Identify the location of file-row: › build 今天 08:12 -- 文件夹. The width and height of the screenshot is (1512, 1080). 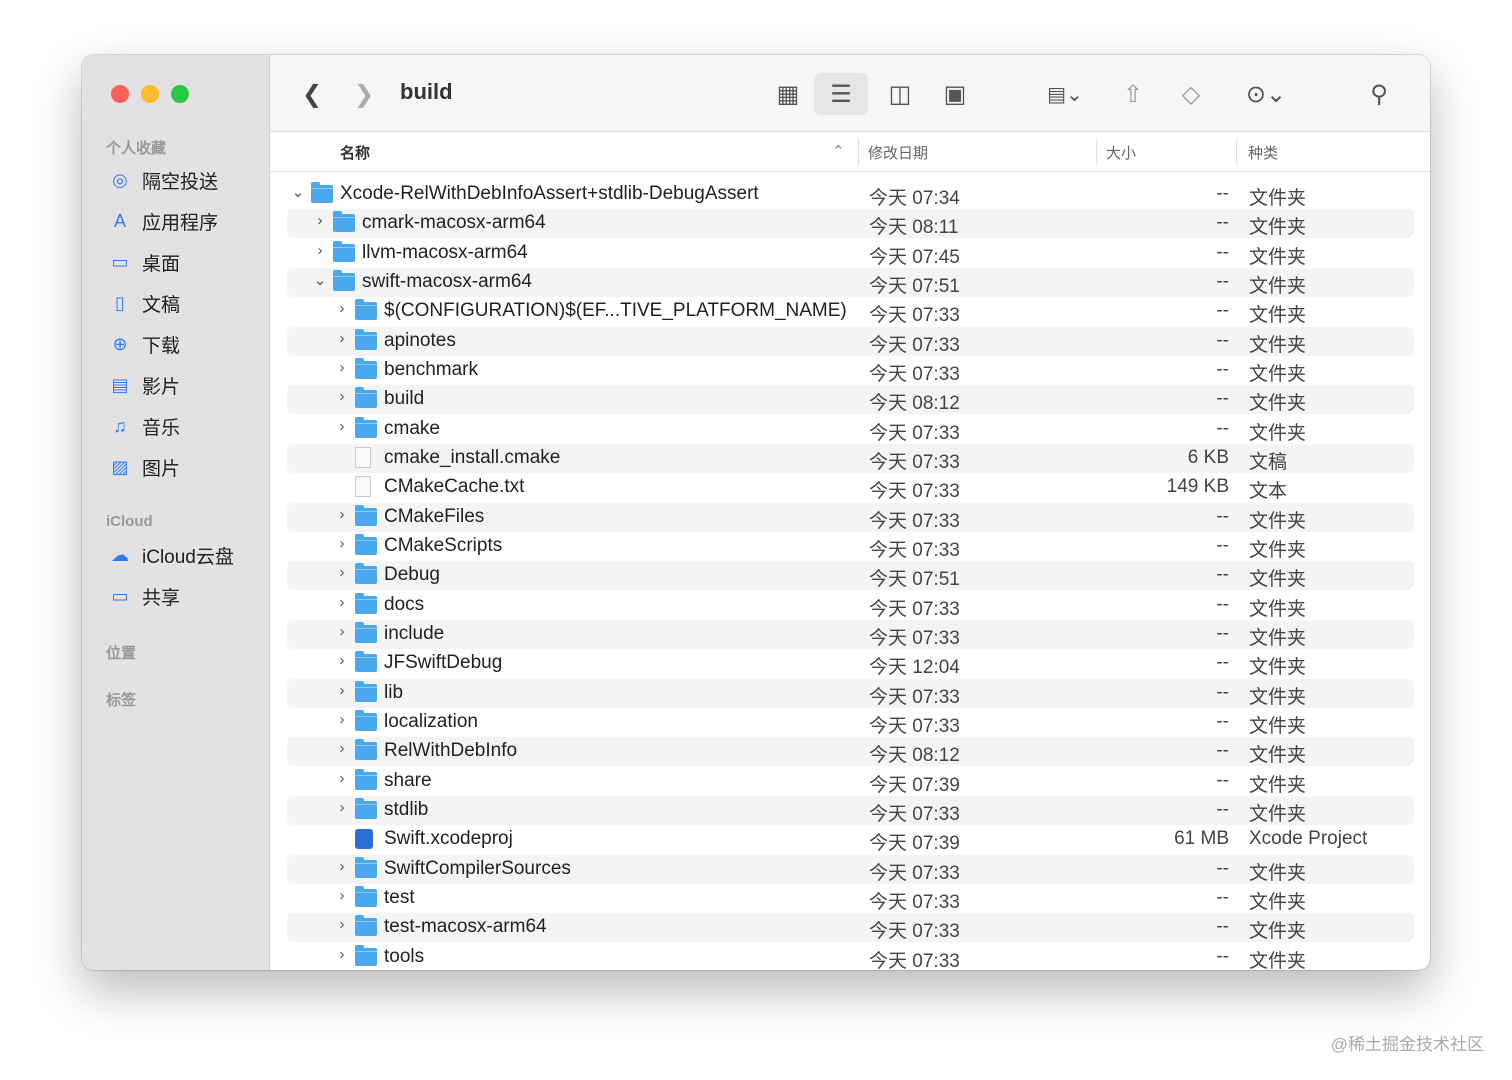
(850, 400).